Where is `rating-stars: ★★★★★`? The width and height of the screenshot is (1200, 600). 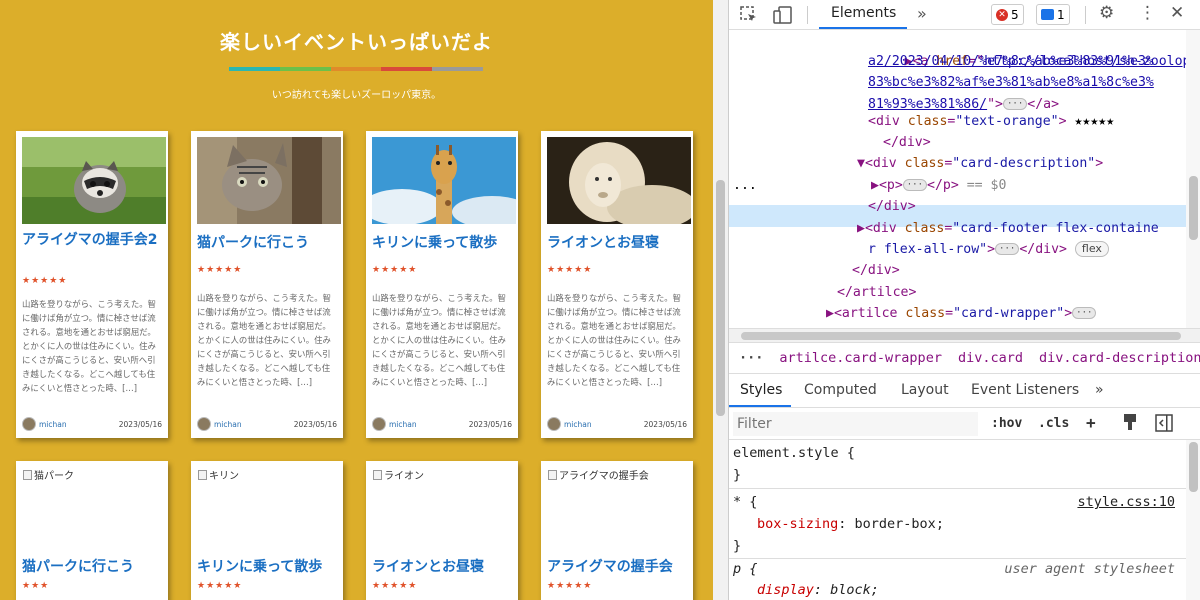 rating-stars: ★★★★★ is located at coordinates (220, 586).